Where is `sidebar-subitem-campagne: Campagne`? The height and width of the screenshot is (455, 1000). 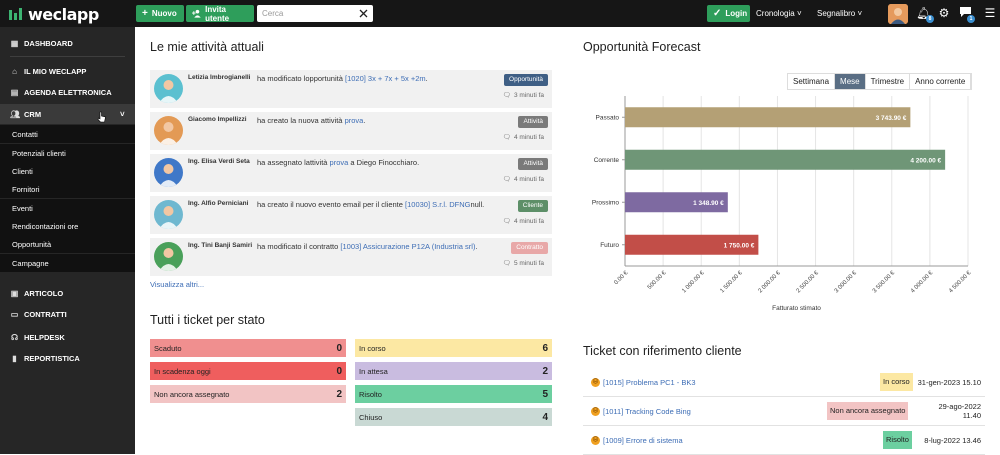
sidebar-subitem-campagne: Campagne is located at coordinates (67, 263).